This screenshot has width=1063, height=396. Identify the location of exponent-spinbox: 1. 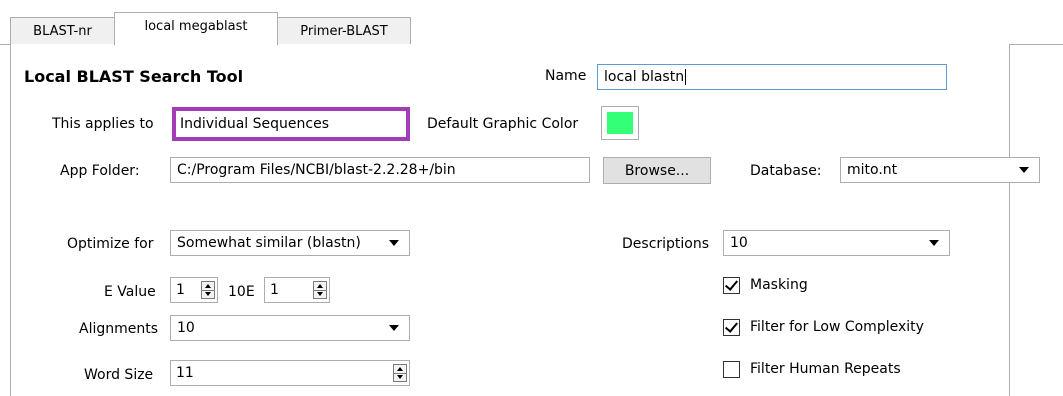
(297, 290).